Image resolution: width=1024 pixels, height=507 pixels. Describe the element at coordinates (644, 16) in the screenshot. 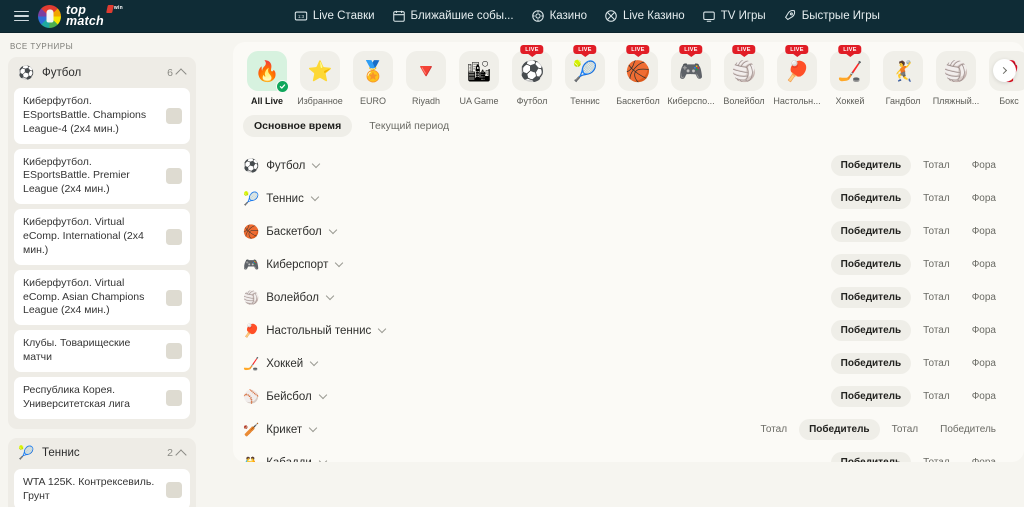

I see `nav-item-4: Live Казино` at that location.